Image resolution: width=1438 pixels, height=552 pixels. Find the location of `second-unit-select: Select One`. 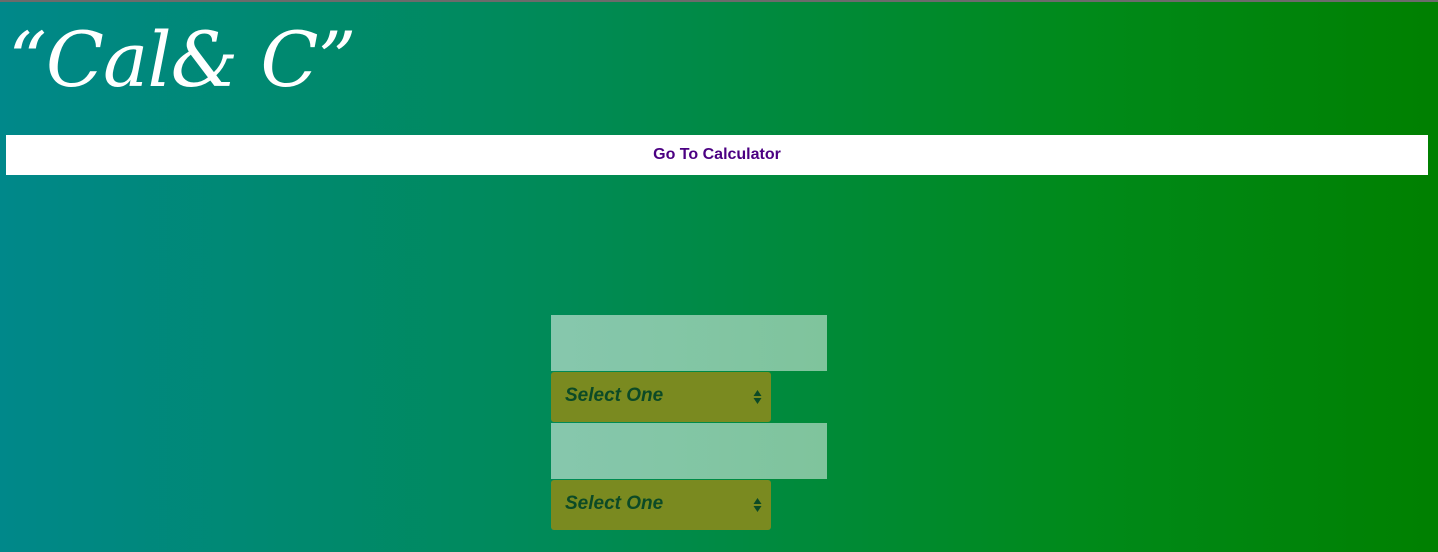

second-unit-select: Select One is located at coordinates (661, 505).